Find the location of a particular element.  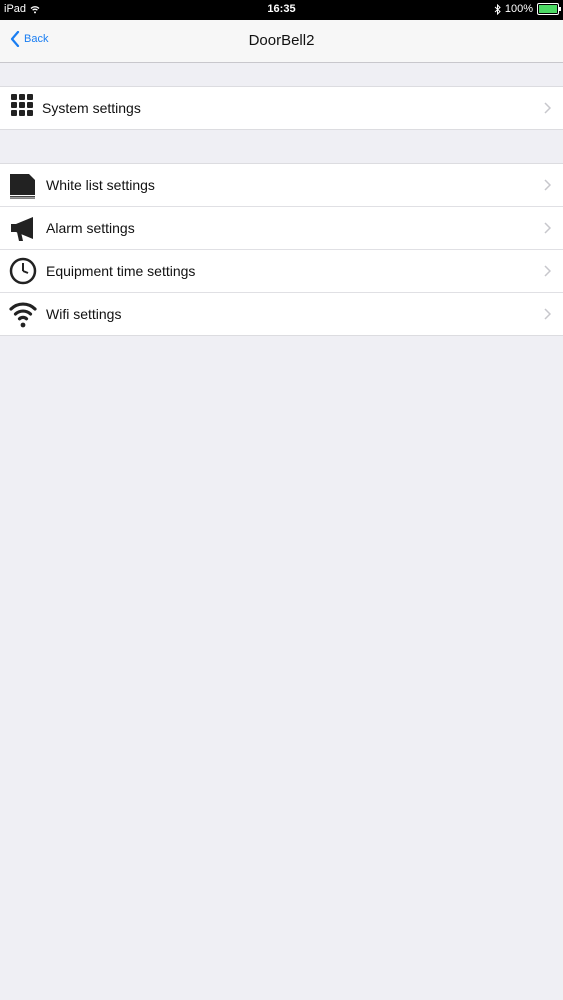

row-label: Wifi settings is located at coordinates (84, 314).